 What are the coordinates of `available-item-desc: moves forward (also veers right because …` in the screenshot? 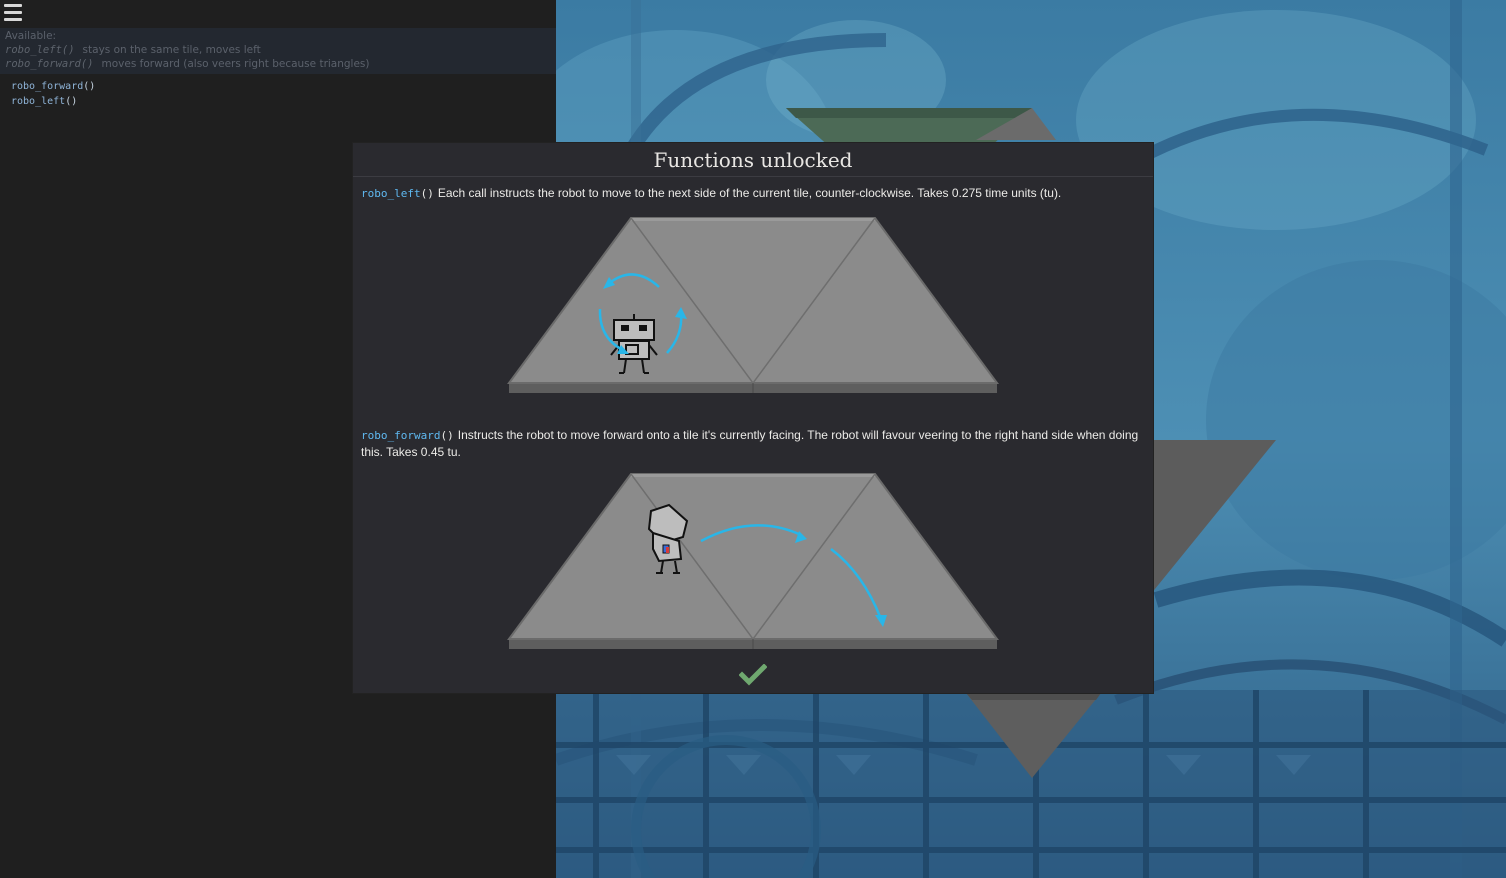 It's located at (235, 64).